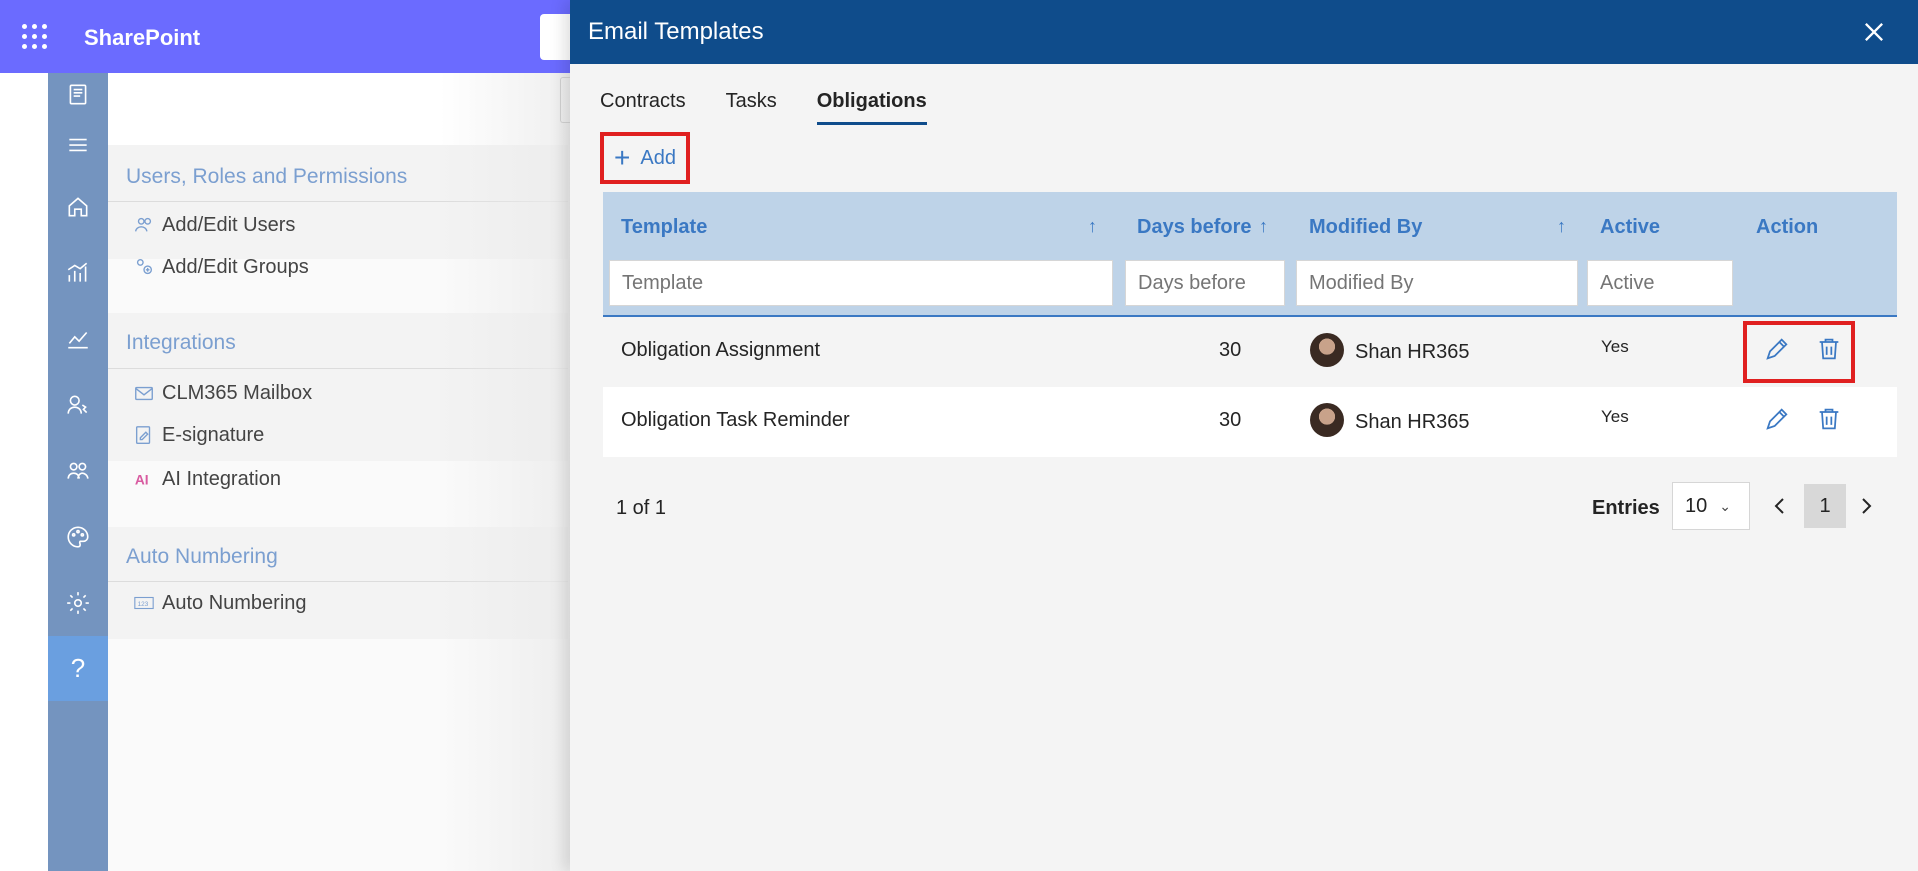  I want to click on column-header-modified-by: Modified By, so click(1365, 227).